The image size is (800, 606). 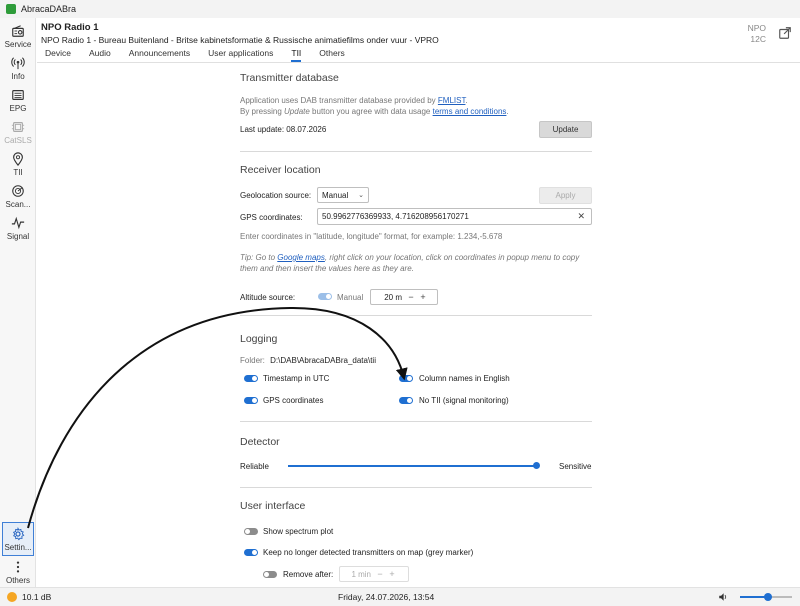 I want to click on tab-tii: TII, so click(x=296, y=55).